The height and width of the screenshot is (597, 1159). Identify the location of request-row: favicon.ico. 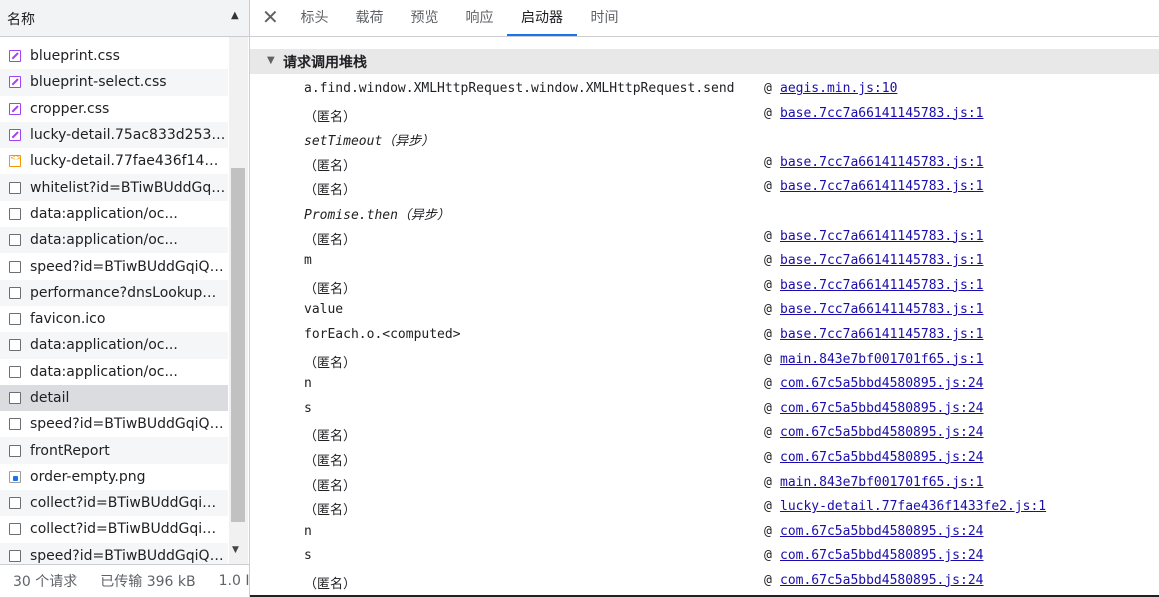
(114, 319).